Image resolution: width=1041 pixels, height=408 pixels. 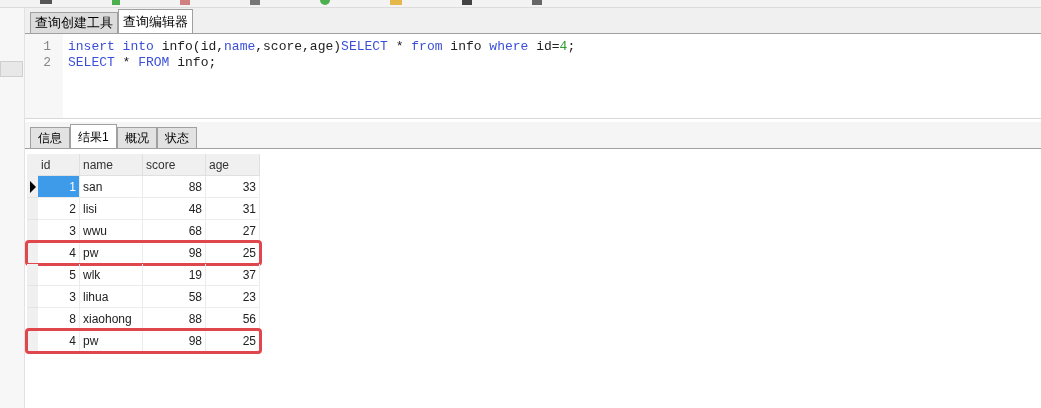 What do you see at coordinates (47, 47) in the screenshot?
I see `line-number: 1` at bounding box center [47, 47].